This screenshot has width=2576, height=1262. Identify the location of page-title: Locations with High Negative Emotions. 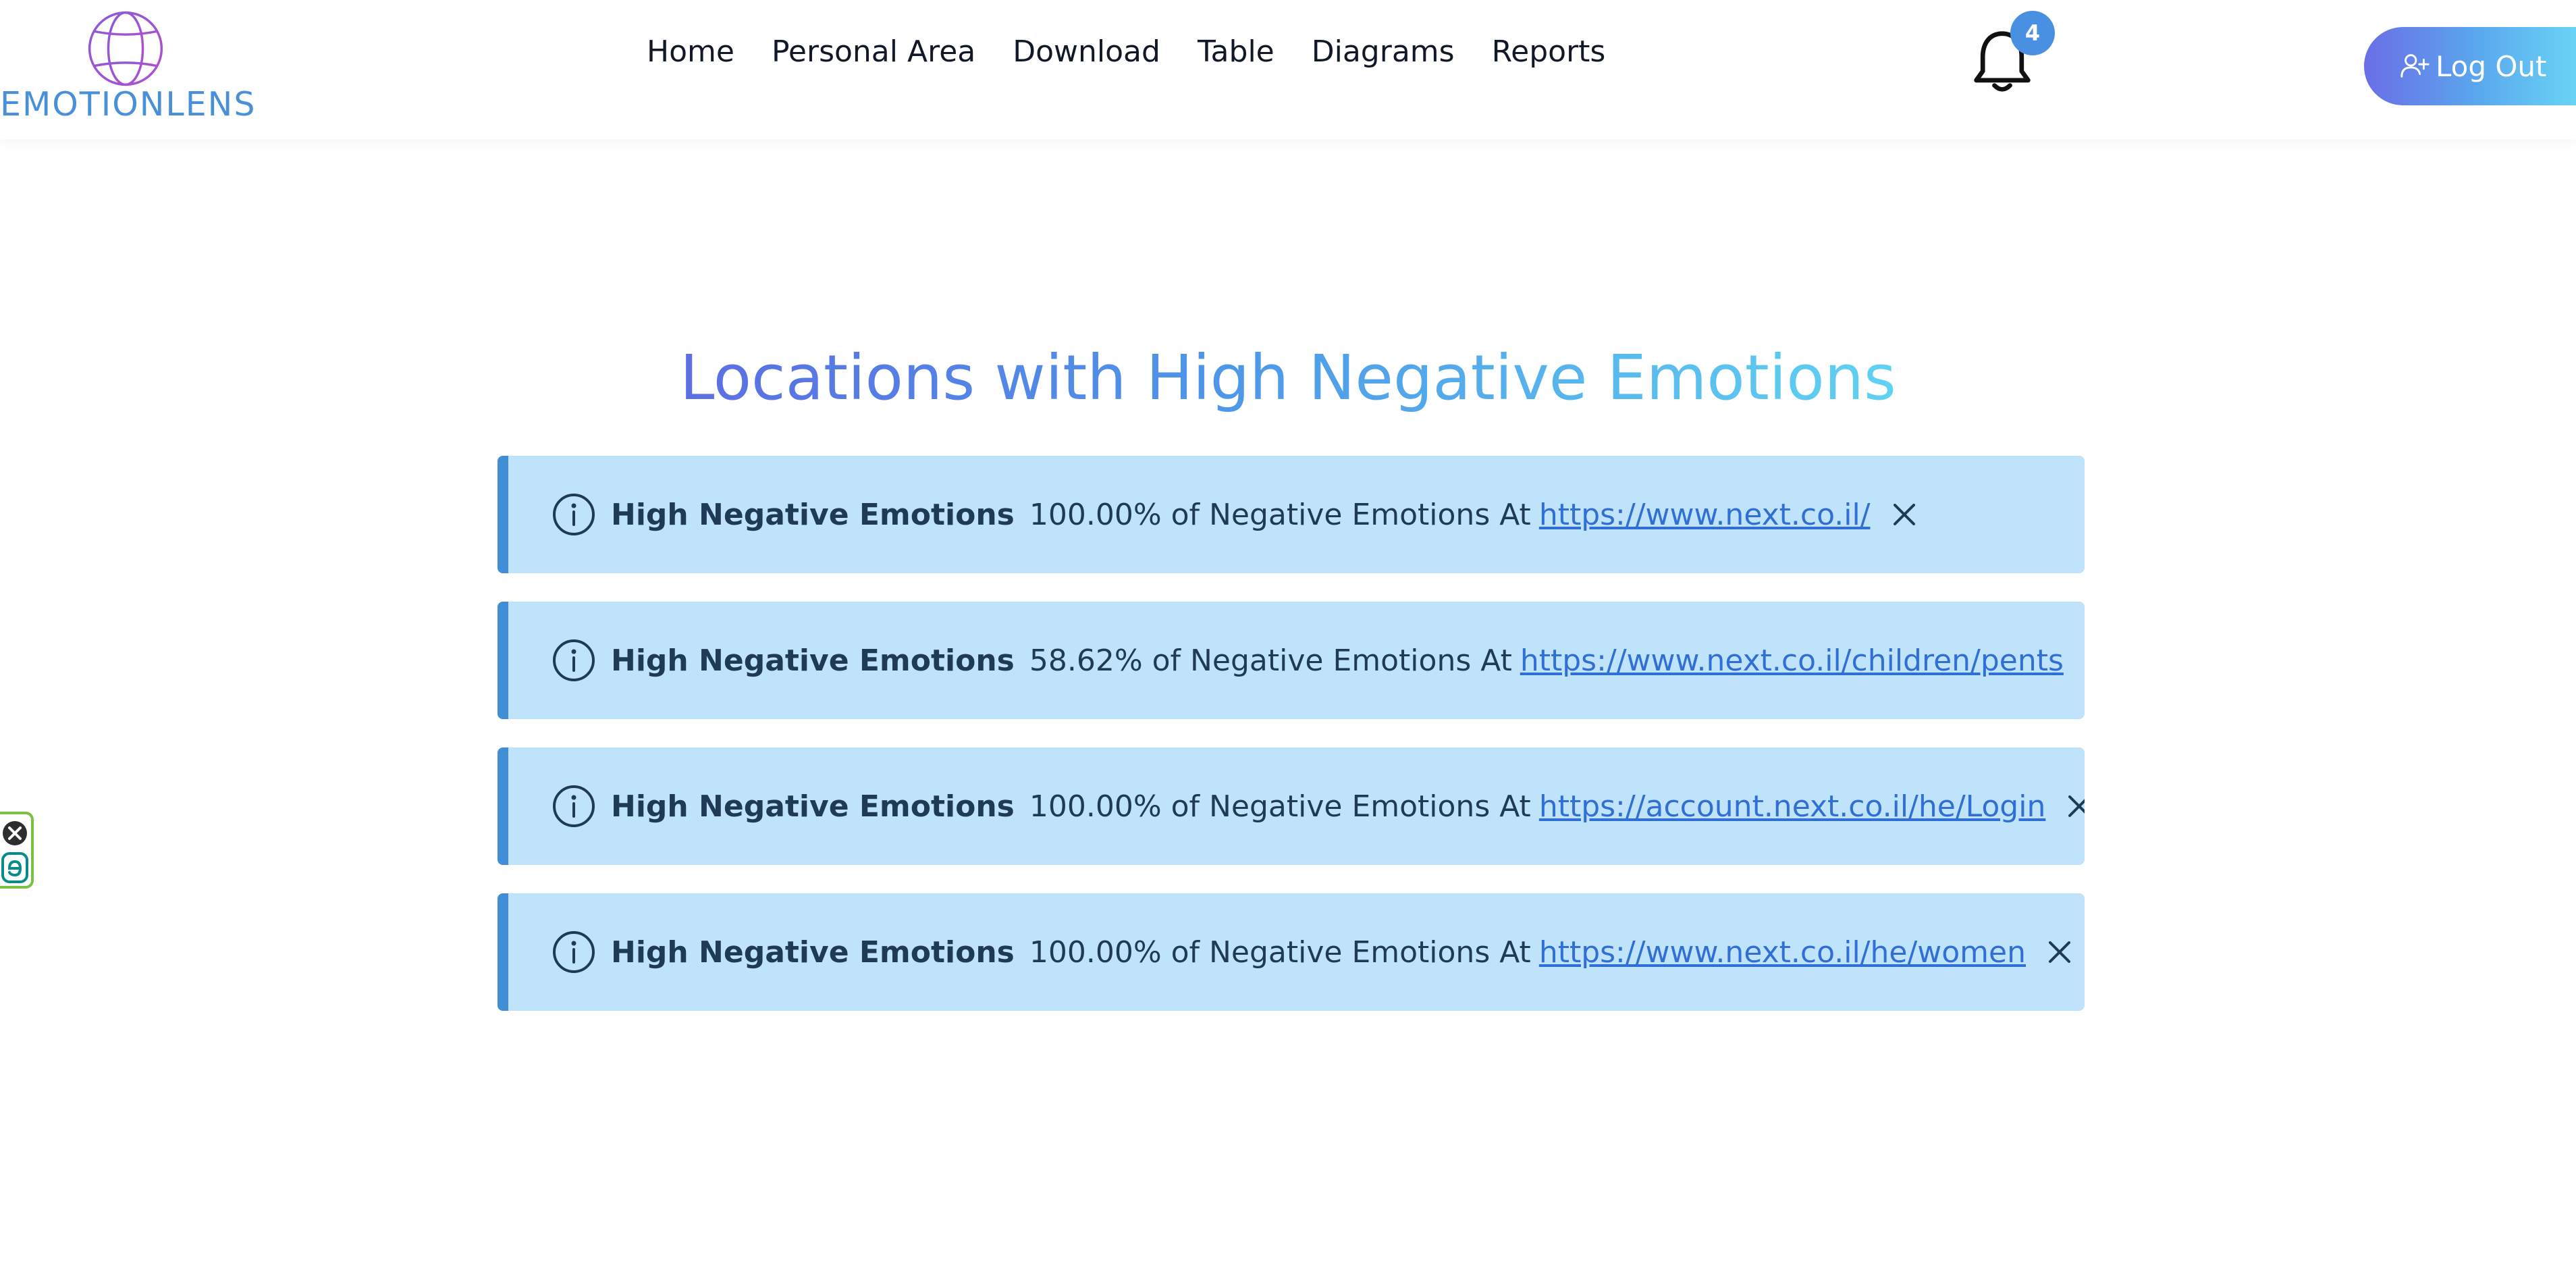
(1288, 378).